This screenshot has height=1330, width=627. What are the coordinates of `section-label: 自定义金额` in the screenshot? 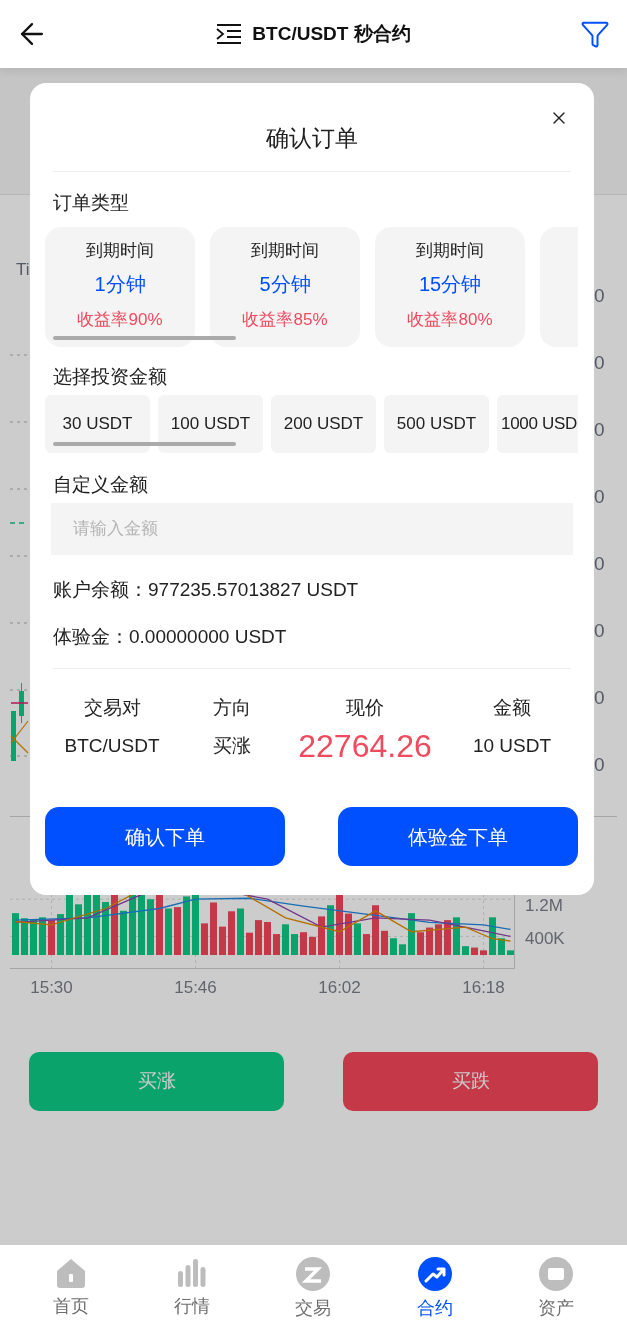 It's located at (100, 485).